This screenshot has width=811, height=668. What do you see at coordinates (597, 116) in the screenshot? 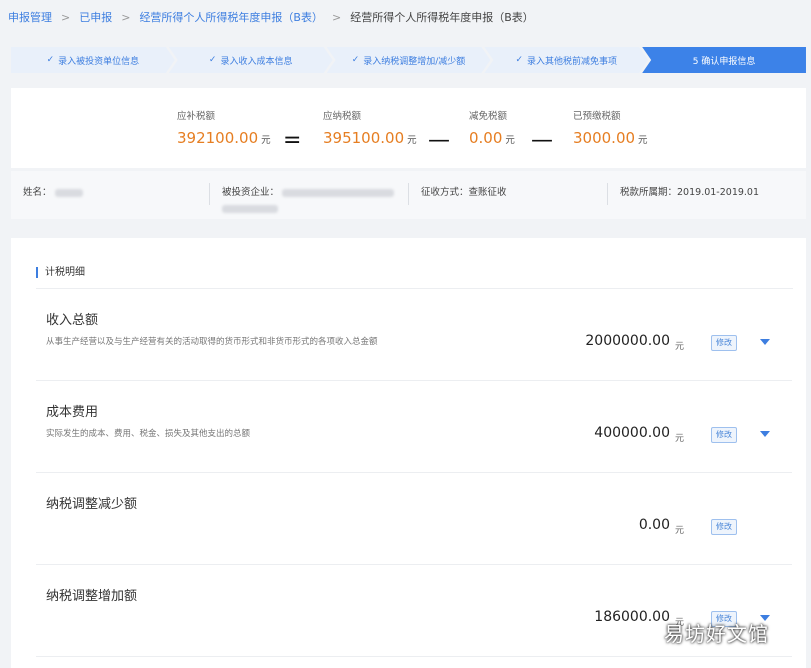
I see `summary-label: 已预缴税额` at bounding box center [597, 116].